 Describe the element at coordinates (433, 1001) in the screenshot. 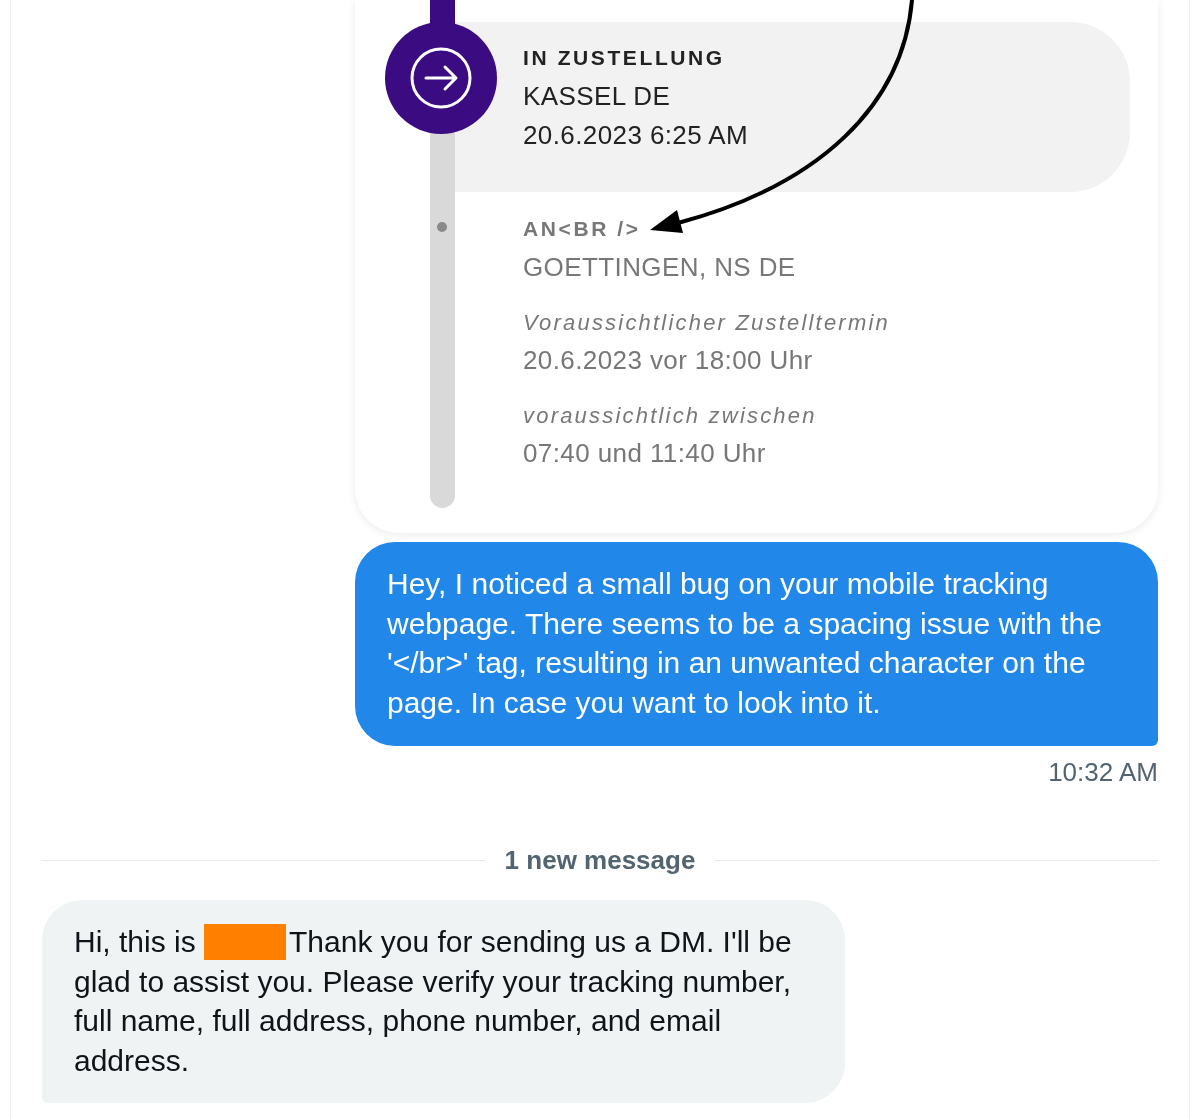

I see `message-text: Hi, this is Thank you for sending us a DM. I'll be glad to assist you. Please verify your tracking number, full name, full address, phone number, and email address.` at that location.